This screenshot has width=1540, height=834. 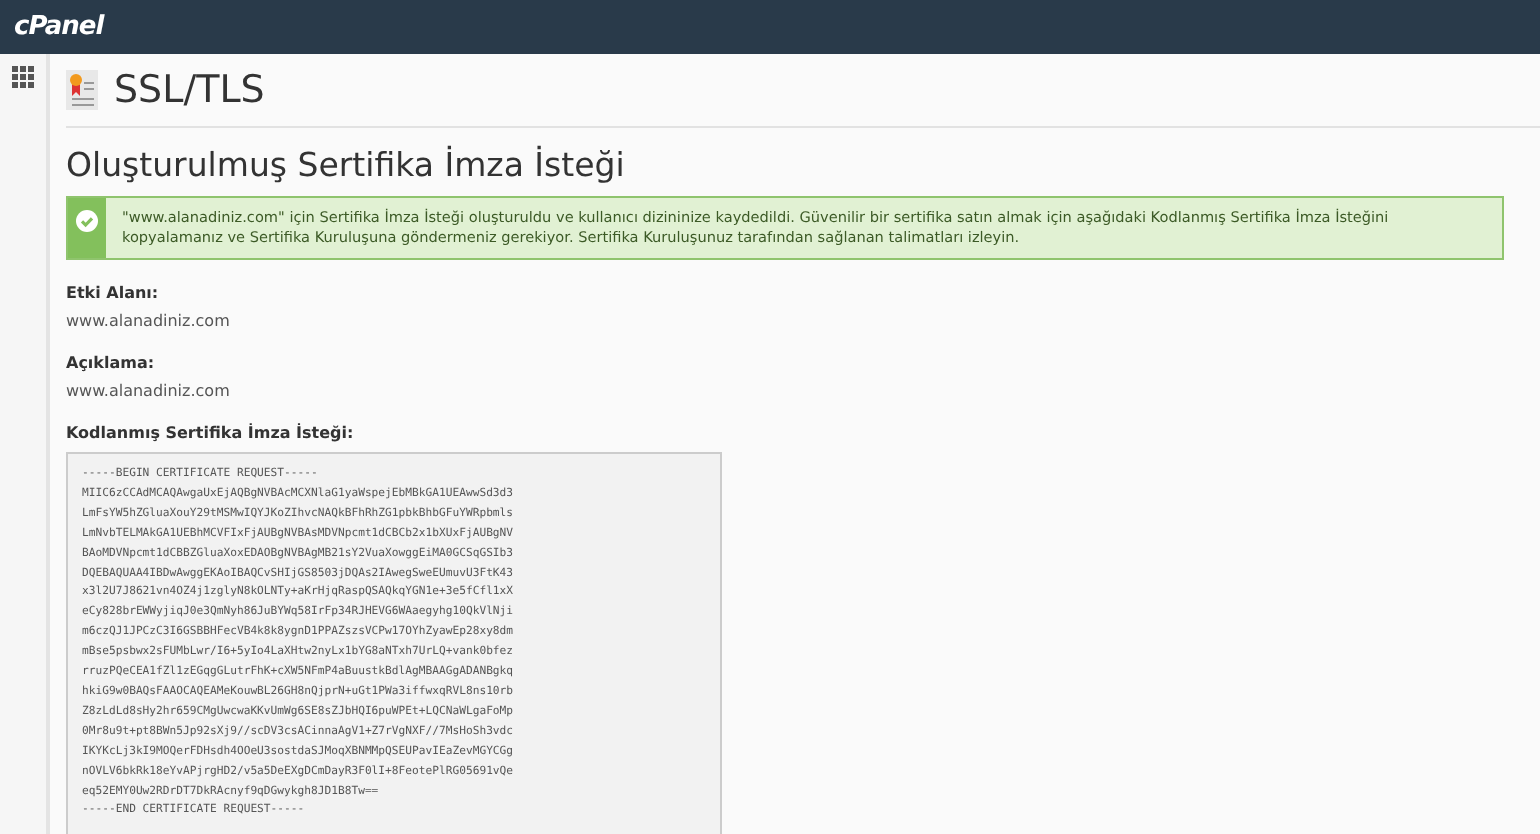 I want to click on field-label: Etki Alanı:, so click(x=113, y=293).